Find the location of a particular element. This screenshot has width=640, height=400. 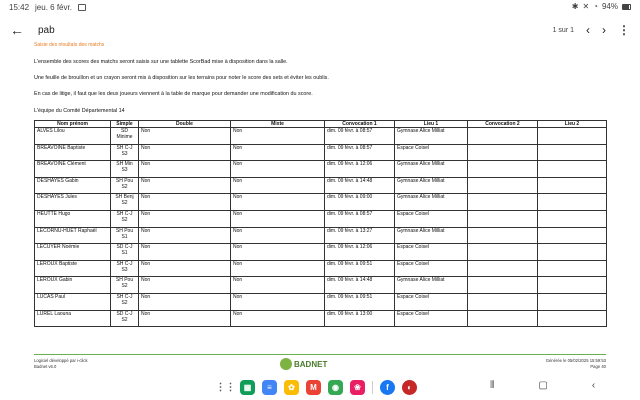

sheets-icon: ▦ is located at coordinates (247, 387).